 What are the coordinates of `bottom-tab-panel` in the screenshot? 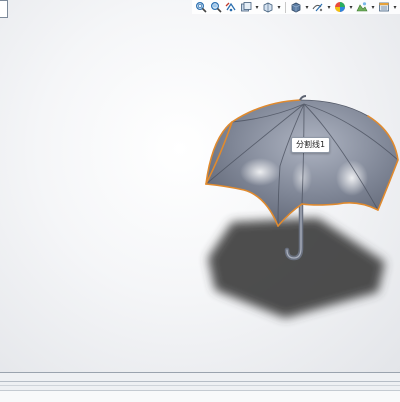 It's located at (200, 387).